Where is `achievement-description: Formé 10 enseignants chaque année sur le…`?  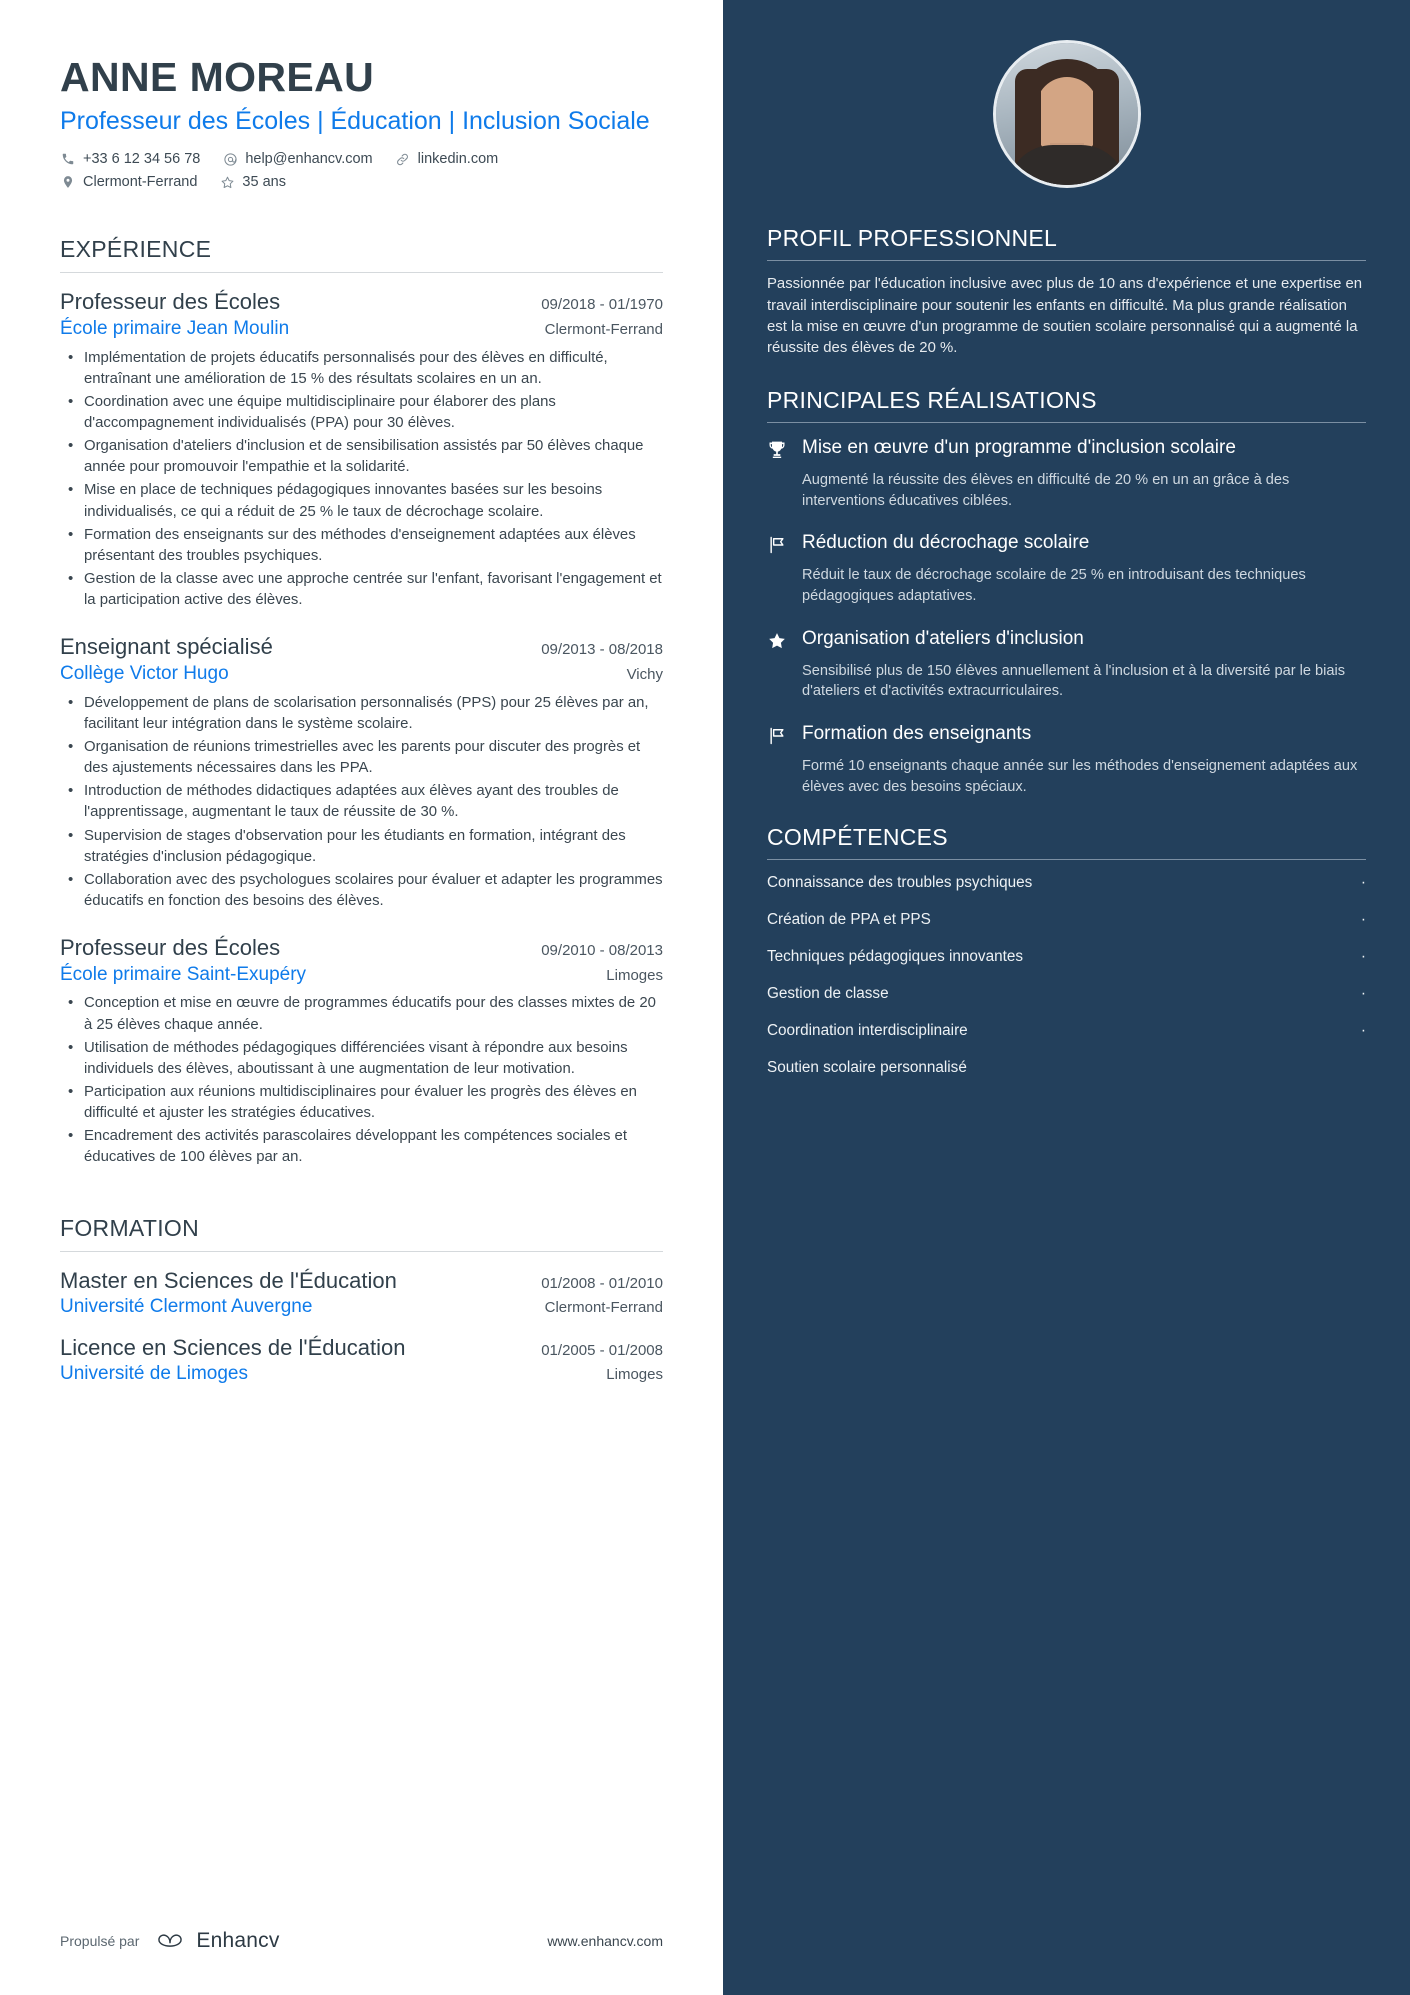
achievement-description: Formé 10 enseignants chaque année sur le… is located at coordinates (1080, 776).